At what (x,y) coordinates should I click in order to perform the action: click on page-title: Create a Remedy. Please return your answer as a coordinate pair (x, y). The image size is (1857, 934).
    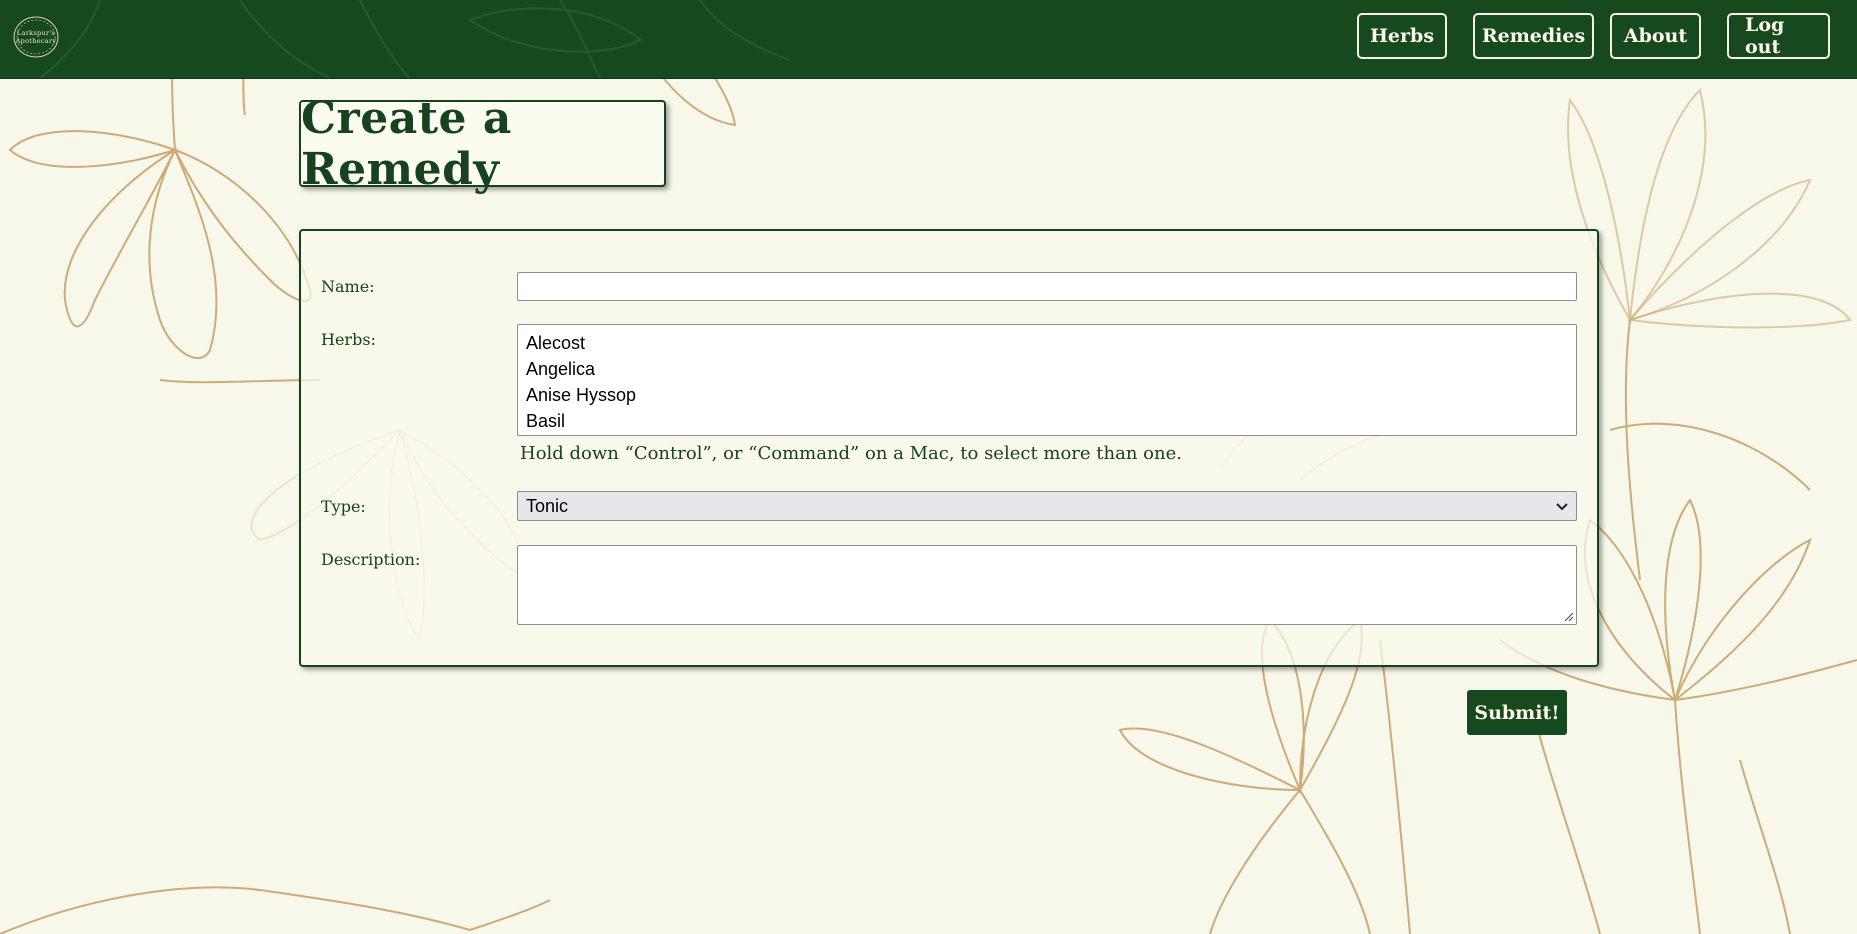
    Looking at the image, I should click on (406, 143).